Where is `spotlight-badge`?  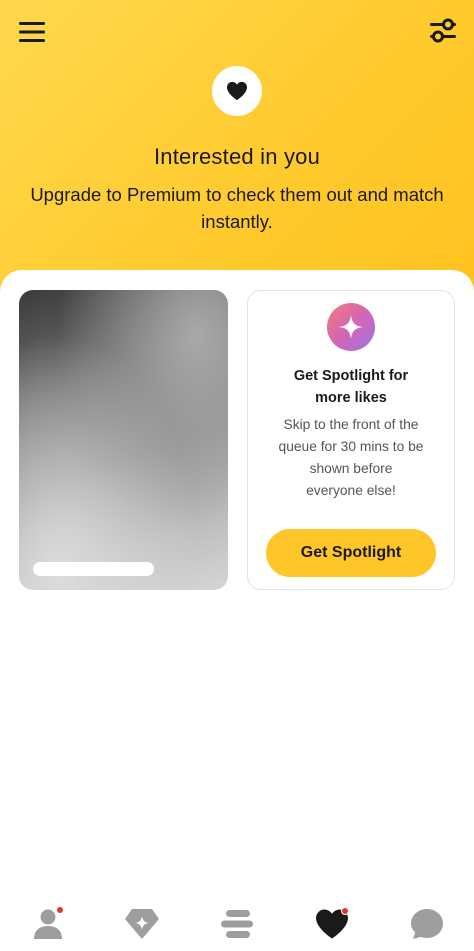
spotlight-badge is located at coordinates (351, 327).